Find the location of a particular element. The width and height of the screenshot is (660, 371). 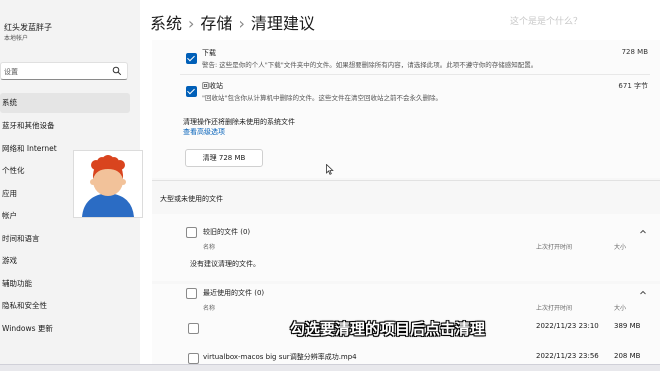

recent-files-col-date: 上次打开时间 is located at coordinates (554, 307).